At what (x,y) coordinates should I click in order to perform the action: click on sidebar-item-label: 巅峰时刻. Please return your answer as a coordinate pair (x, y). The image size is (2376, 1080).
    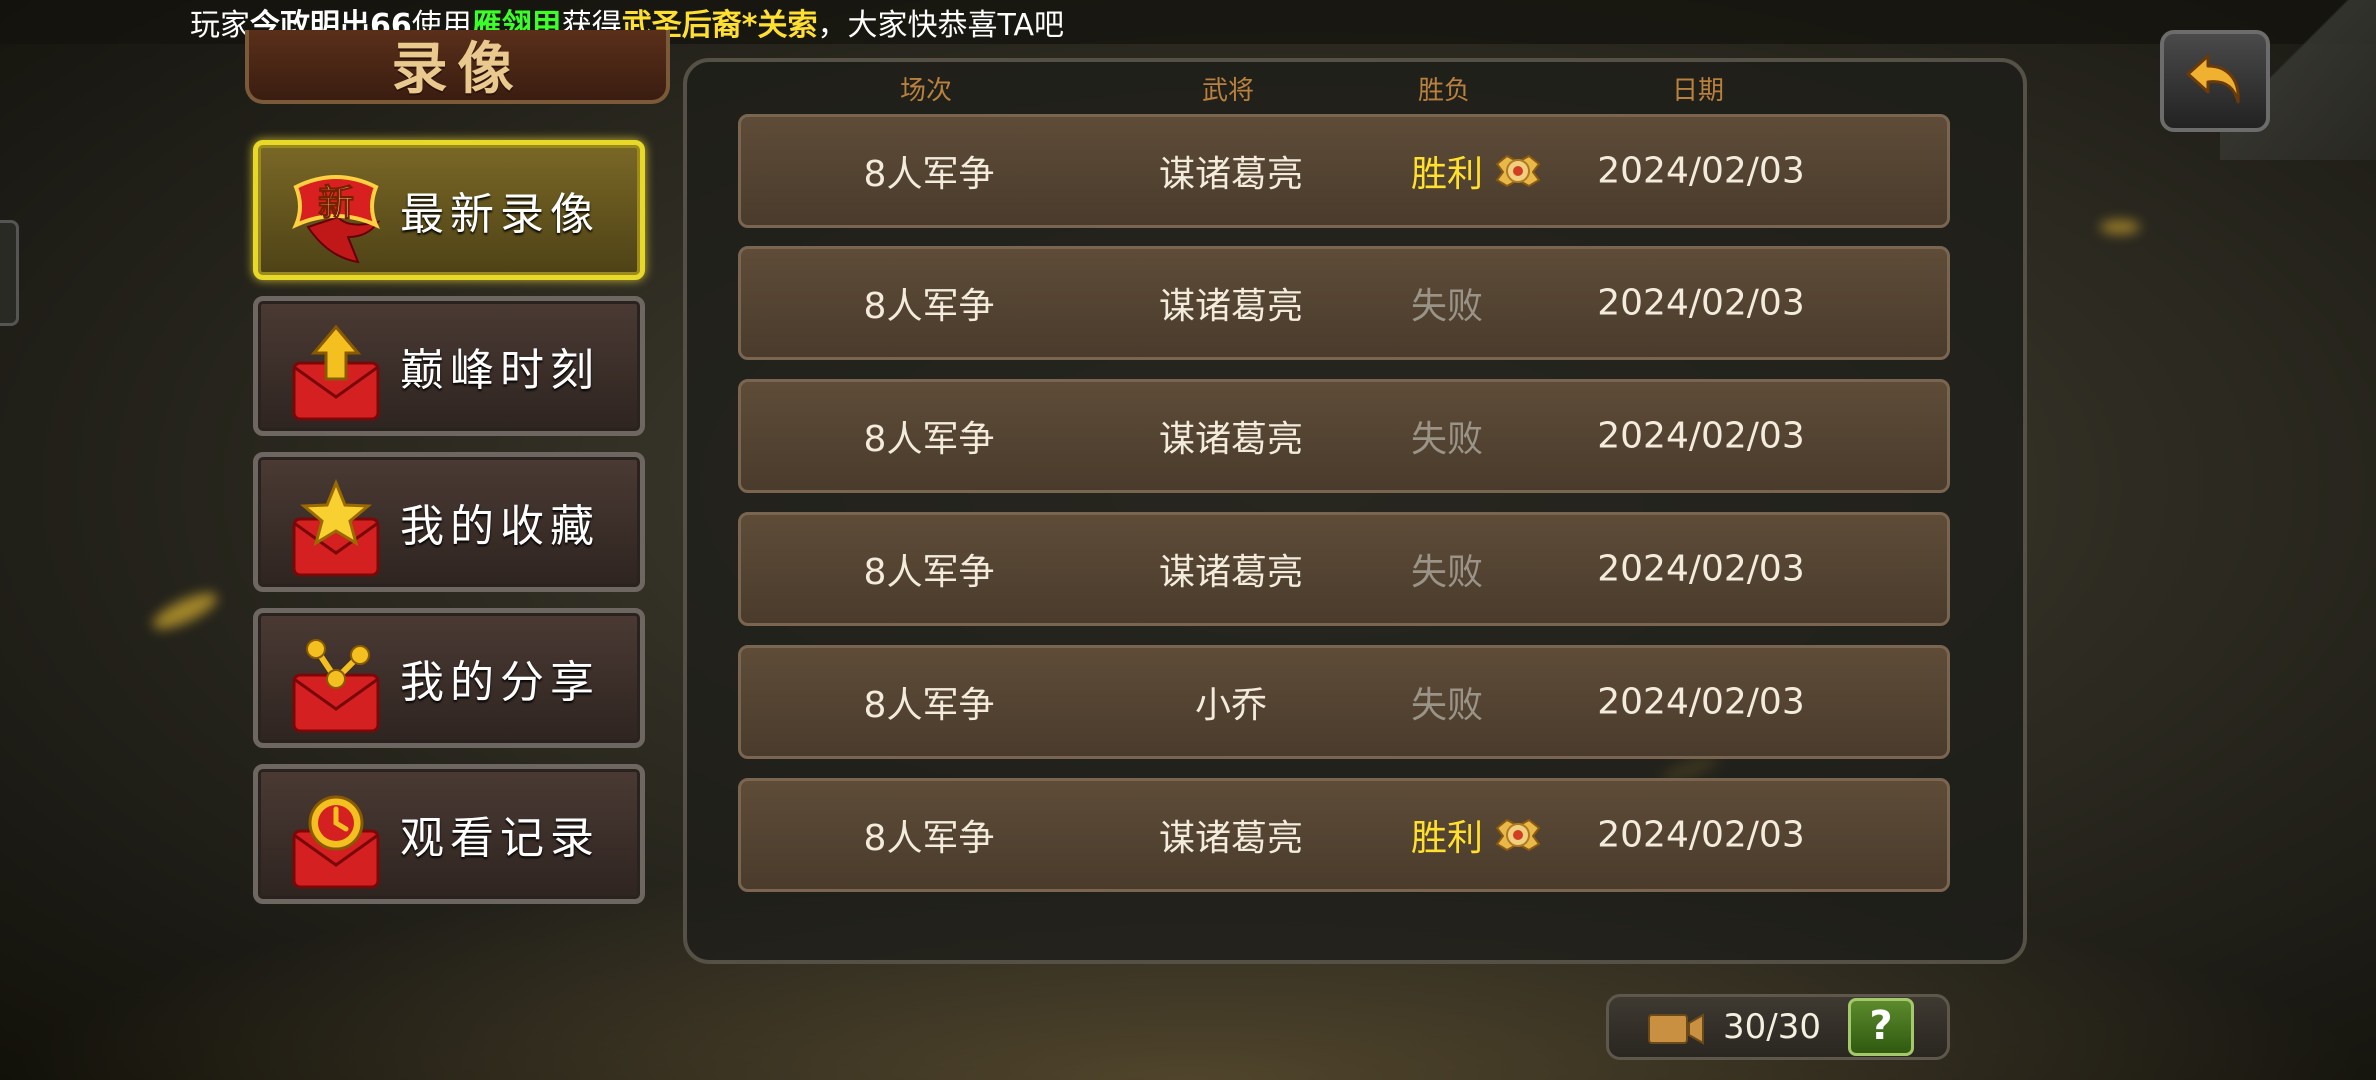
    Looking at the image, I should click on (500, 370).